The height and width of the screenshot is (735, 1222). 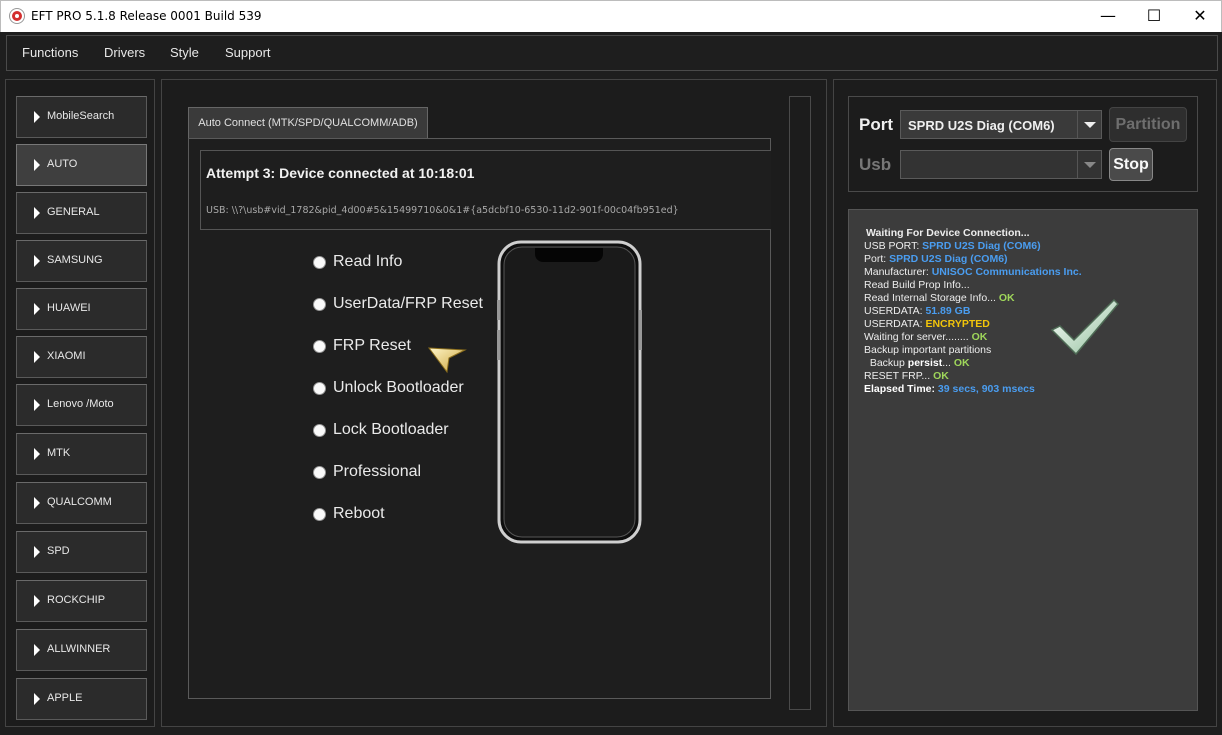 I want to click on log-line: USERDATA: ENCRYPTED, so click(x=927, y=324).